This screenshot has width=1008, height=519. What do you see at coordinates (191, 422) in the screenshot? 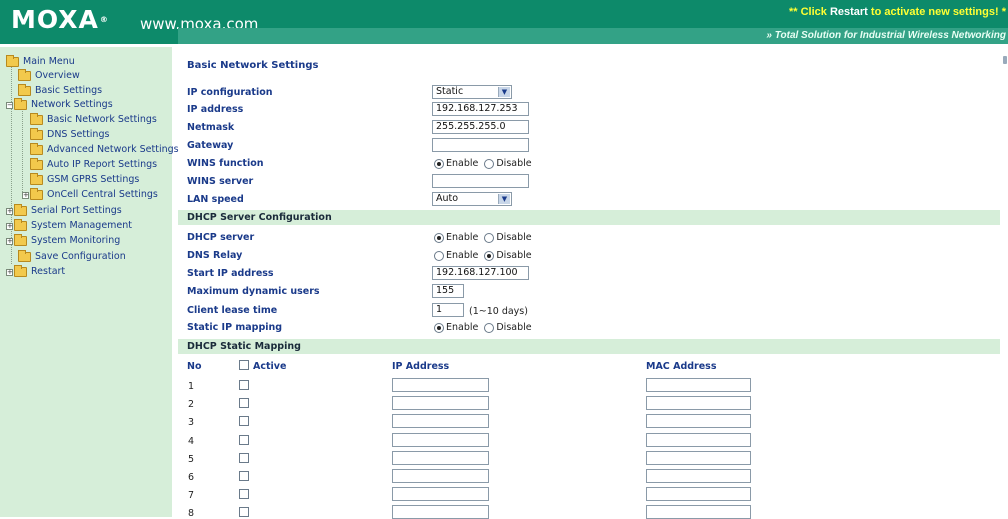
I see `mapping-row-number: 3` at bounding box center [191, 422].